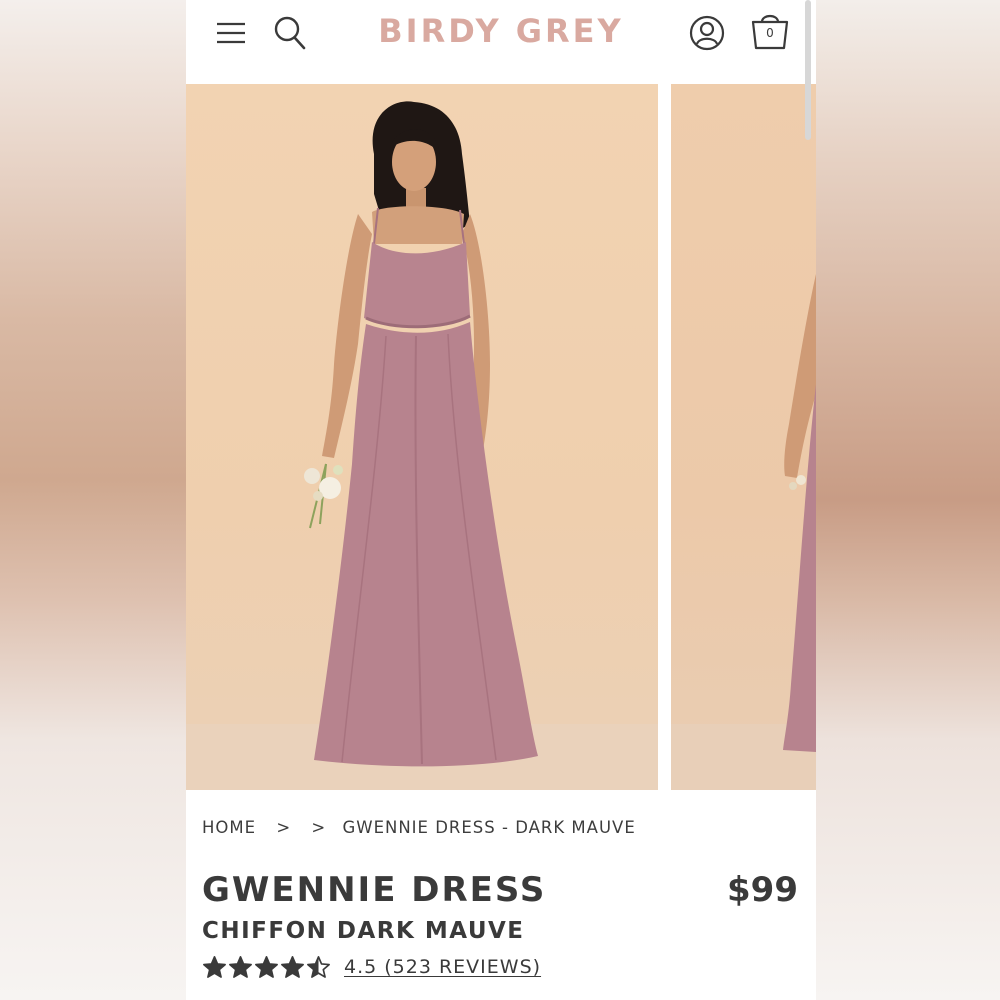  I want to click on bag-count-badge: 0, so click(770, 33).